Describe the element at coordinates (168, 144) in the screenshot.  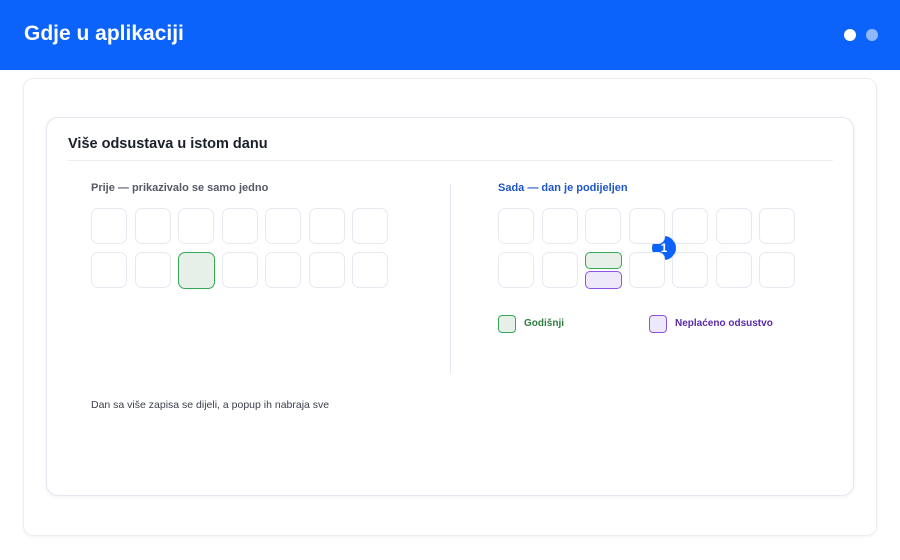
I see `card-title: Više odsustava u istom danu` at that location.